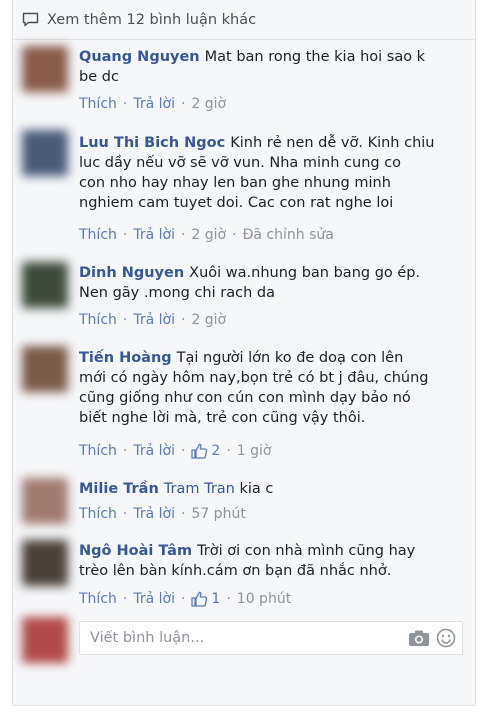 The height and width of the screenshot is (726, 500). Describe the element at coordinates (290, 358) in the screenshot. I see `comment-text-line: Tại người lớn ko đe doạ con lên` at that location.